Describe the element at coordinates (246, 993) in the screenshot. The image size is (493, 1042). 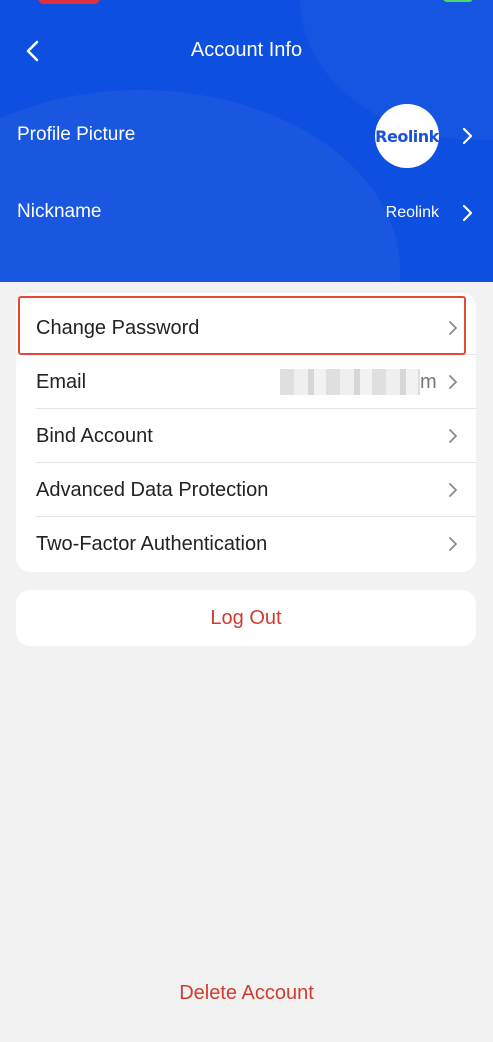
I see `delete-account-button: Delete Account` at that location.